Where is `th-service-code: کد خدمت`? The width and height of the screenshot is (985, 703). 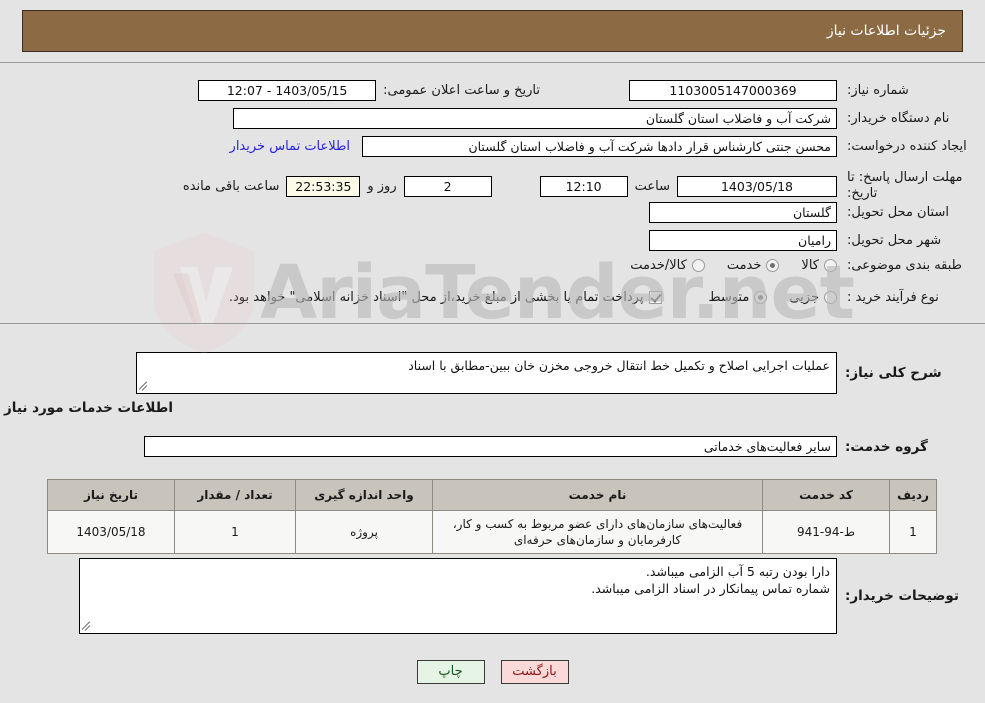 th-service-code: کد خدمت is located at coordinates (826, 495).